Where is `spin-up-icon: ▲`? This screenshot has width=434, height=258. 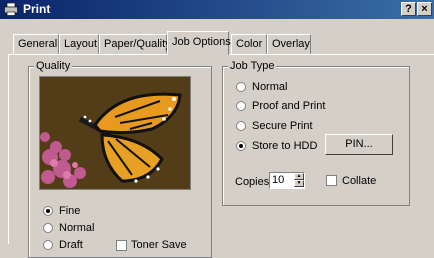
spin-up-icon: ▲ is located at coordinates (299, 176).